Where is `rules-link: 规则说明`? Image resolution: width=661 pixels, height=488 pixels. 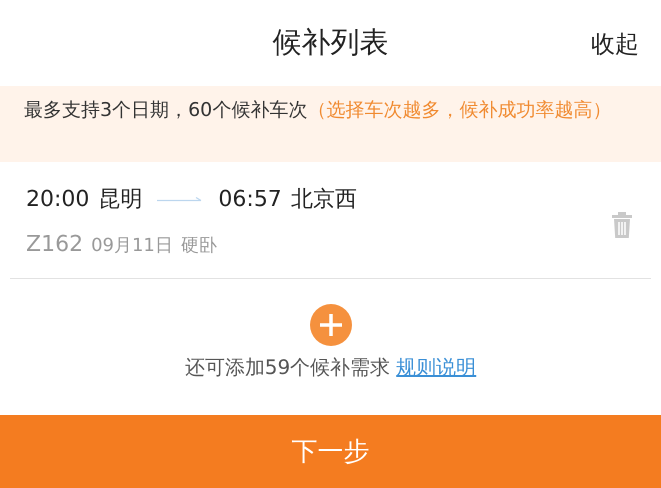 rules-link: 规则说明 is located at coordinates (436, 367).